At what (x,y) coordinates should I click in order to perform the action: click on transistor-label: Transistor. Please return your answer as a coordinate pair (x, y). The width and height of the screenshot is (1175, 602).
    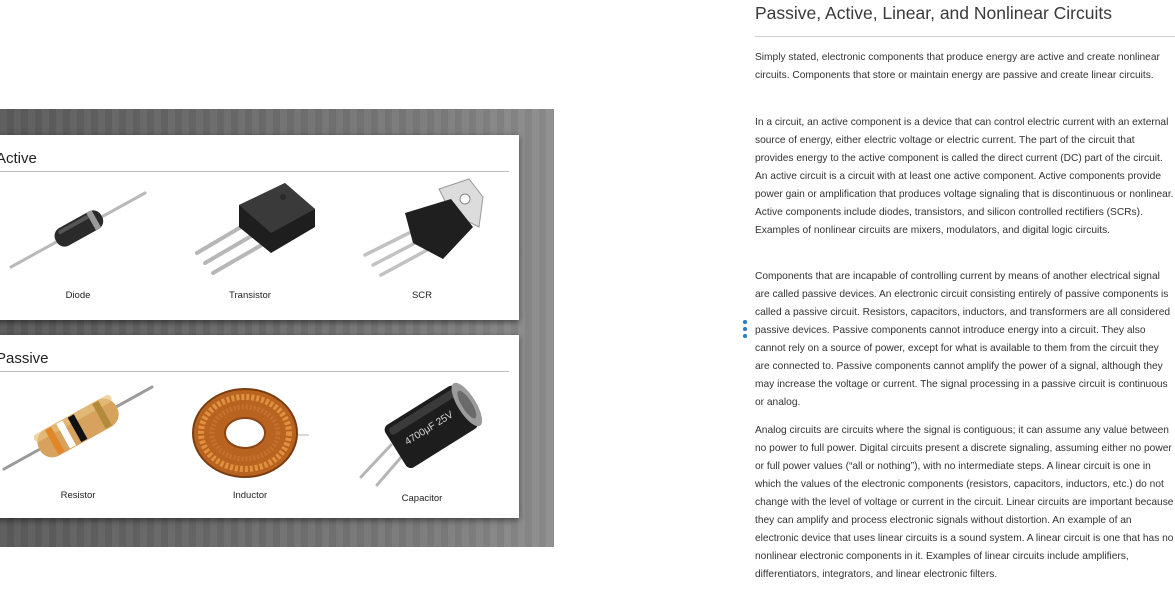
    Looking at the image, I should click on (250, 295).